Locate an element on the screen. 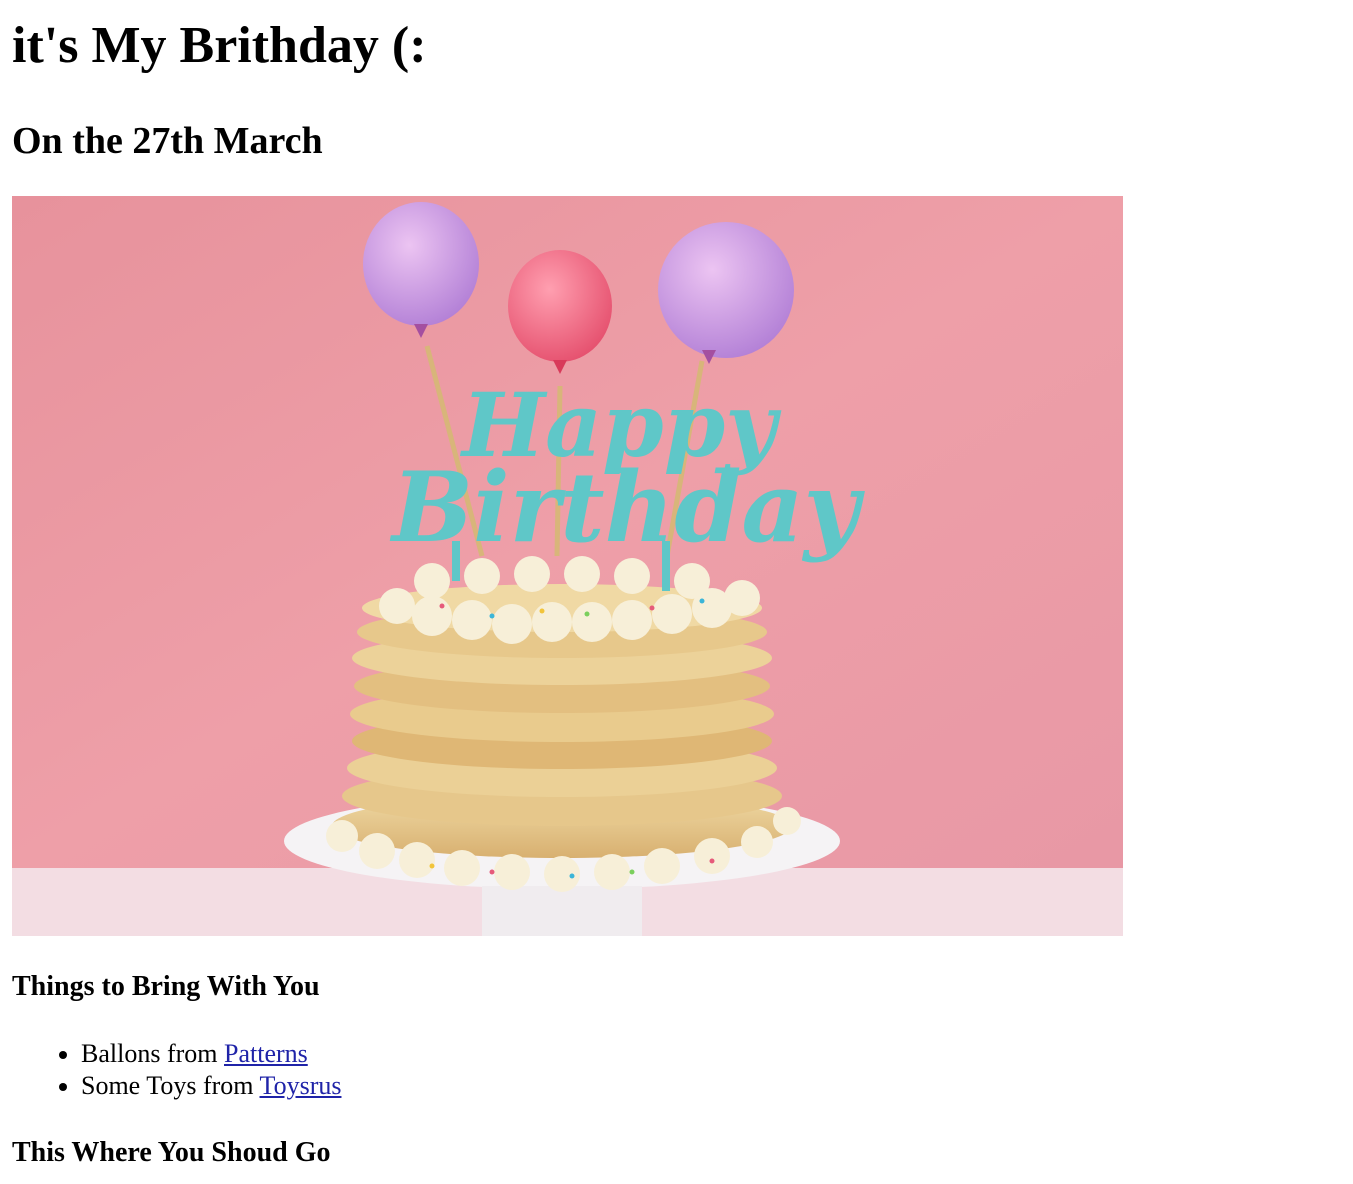  list-item: Some Toys from Toysrus is located at coordinates (211, 1086).